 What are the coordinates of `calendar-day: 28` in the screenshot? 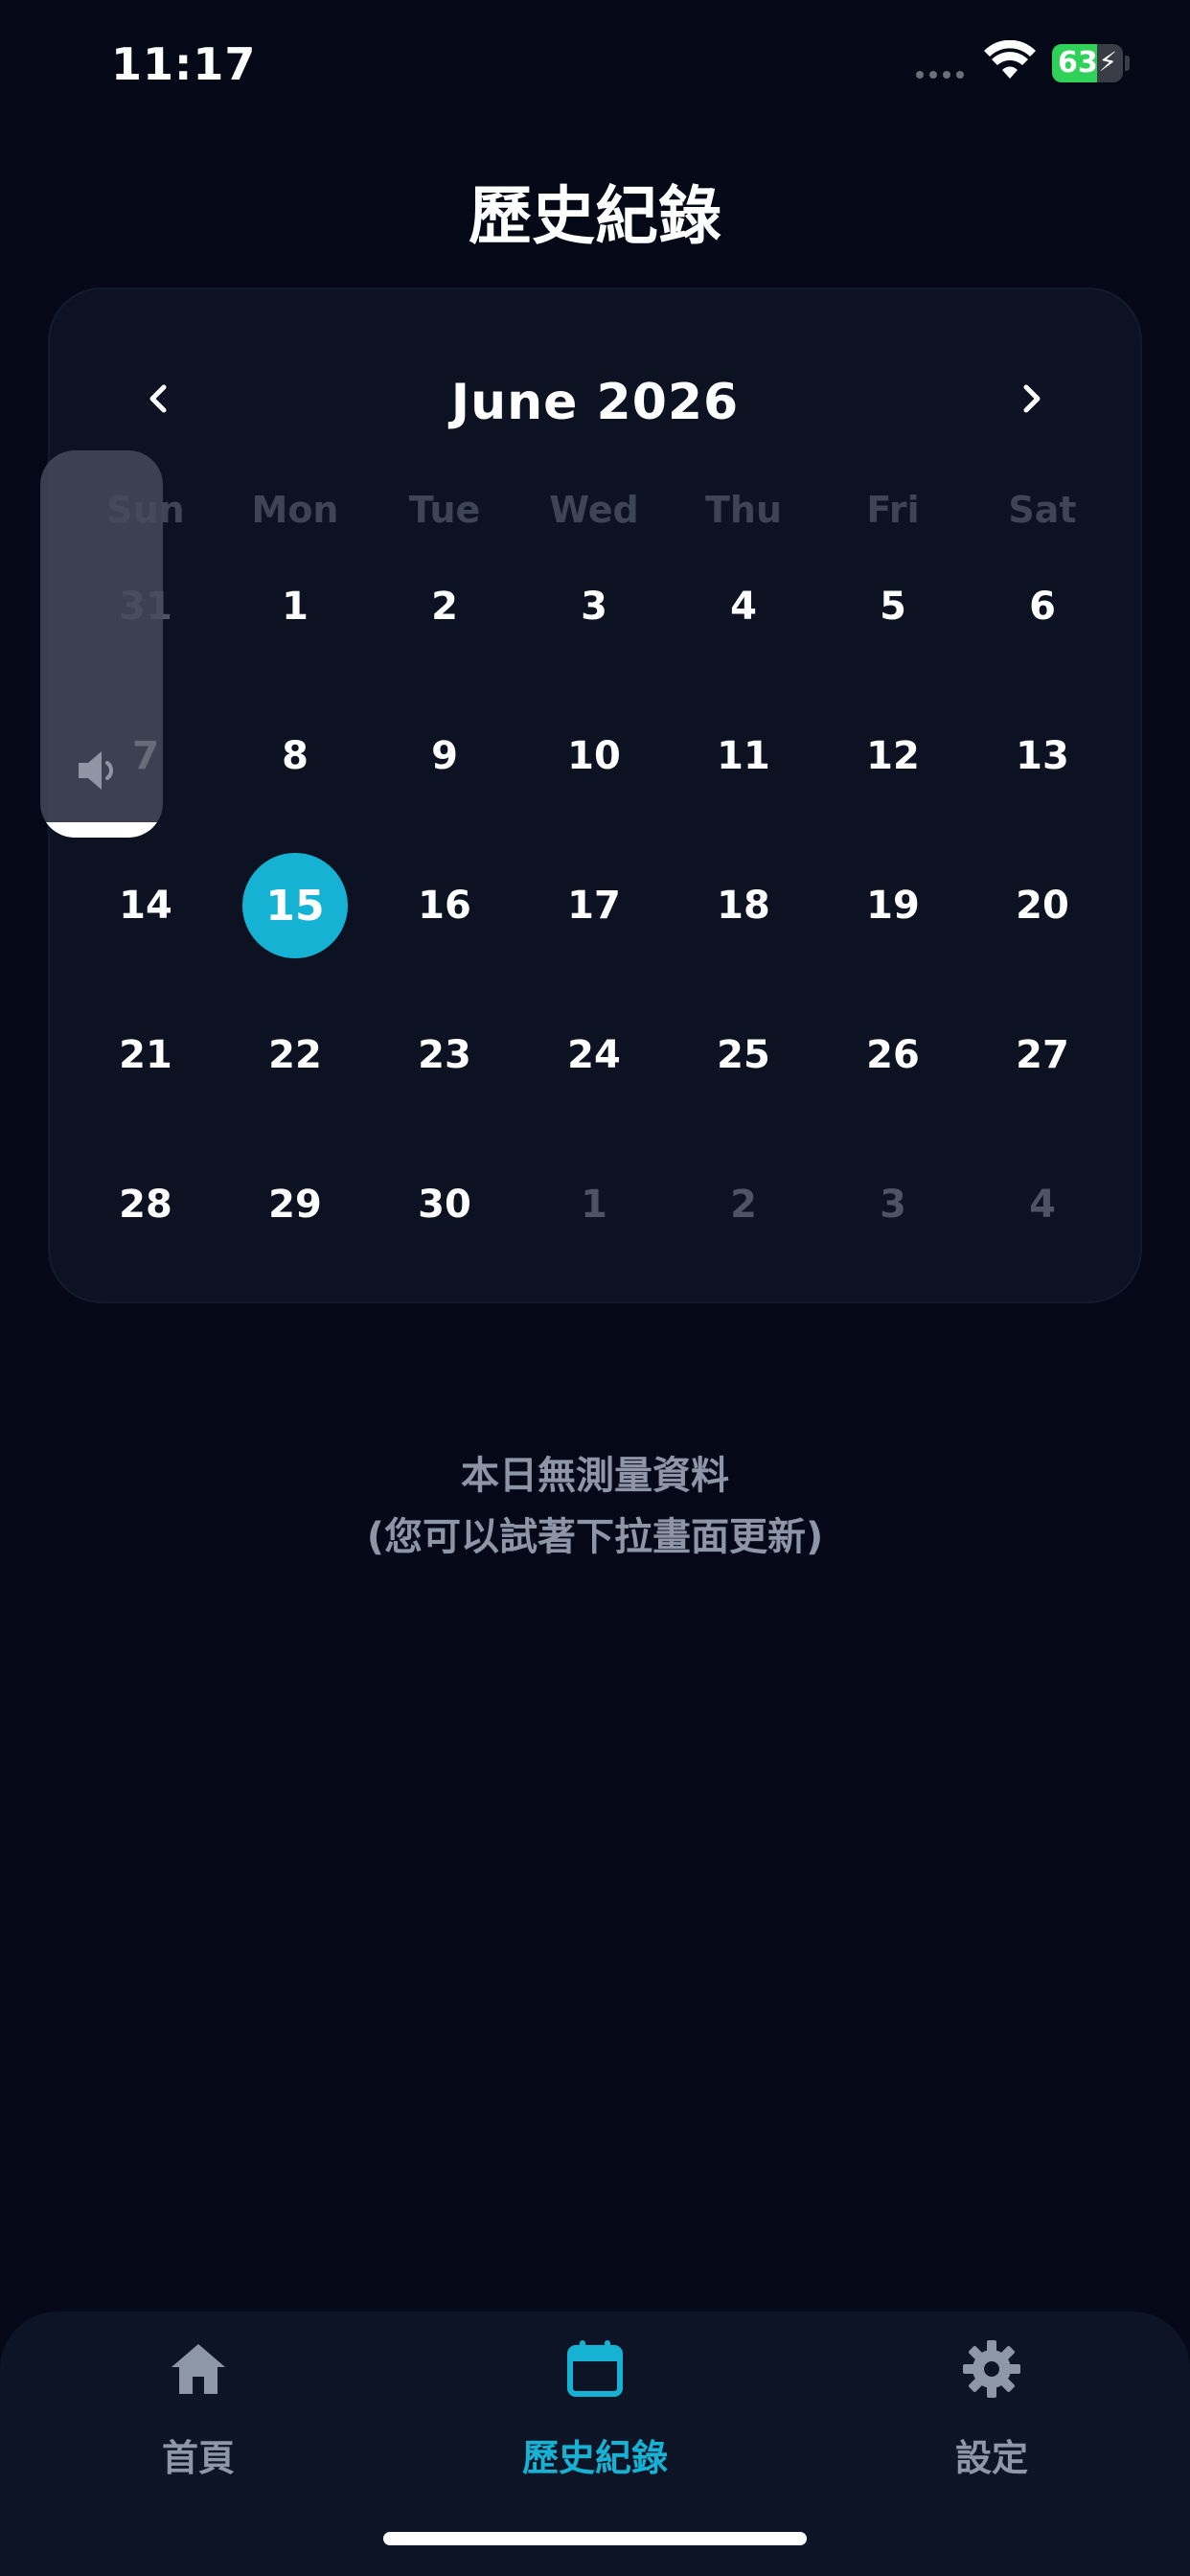 It's located at (146, 1204).